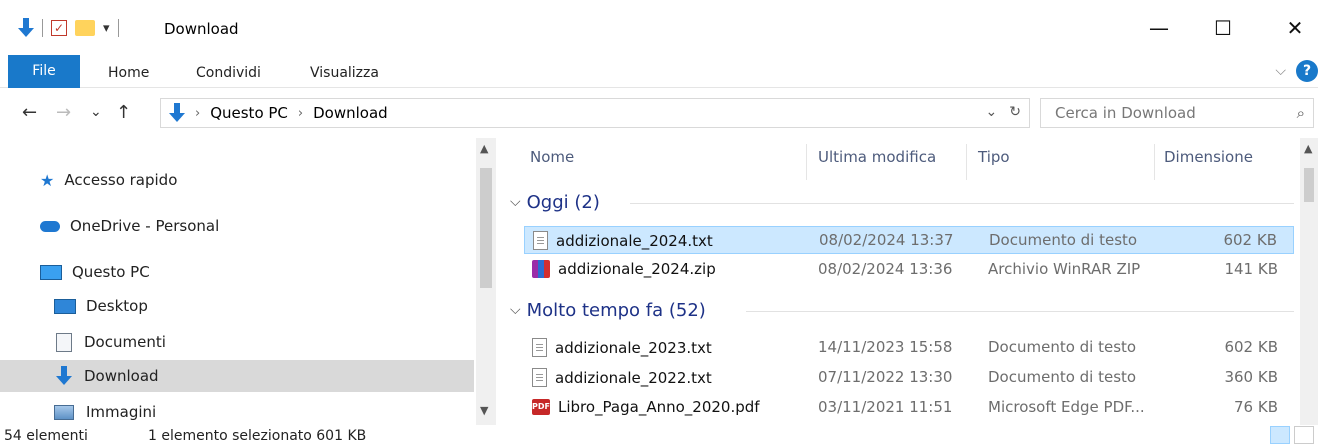 Image resolution: width=1318 pixels, height=447 pixels. What do you see at coordinates (633, 347) in the screenshot?
I see `file-name: addizionale_2023.txt` at bounding box center [633, 347].